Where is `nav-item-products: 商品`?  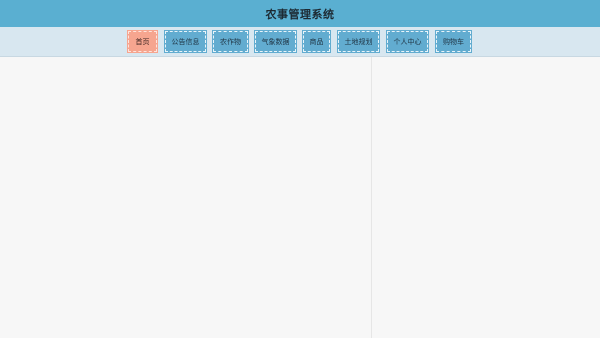 nav-item-products: 商品 is located at coordinates (316, 41).